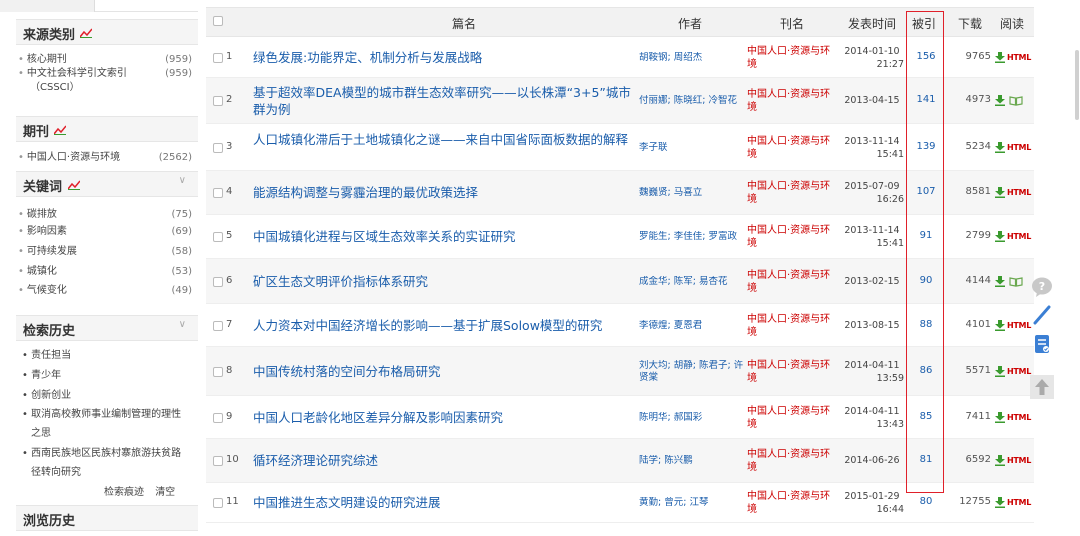 The width and height of the screenshot is (1080, 536). I want to click on col-journal: 刊名, so click(792, 23).